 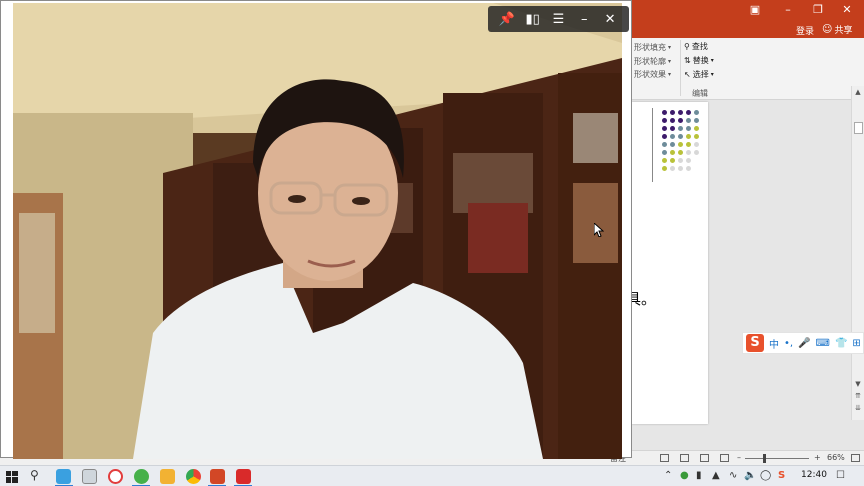 I want to click on photos-app-icon, so click(x=167, y=476).